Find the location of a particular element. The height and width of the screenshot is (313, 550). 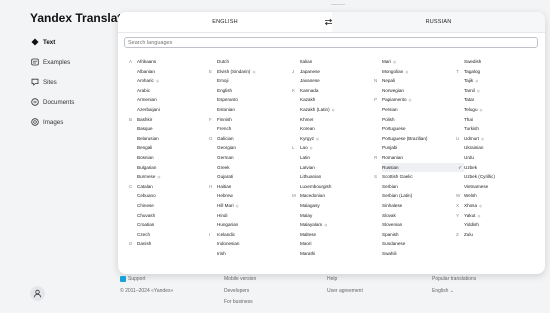

language-option: Hill Mari ◍ is located at coordinates (258, 206).